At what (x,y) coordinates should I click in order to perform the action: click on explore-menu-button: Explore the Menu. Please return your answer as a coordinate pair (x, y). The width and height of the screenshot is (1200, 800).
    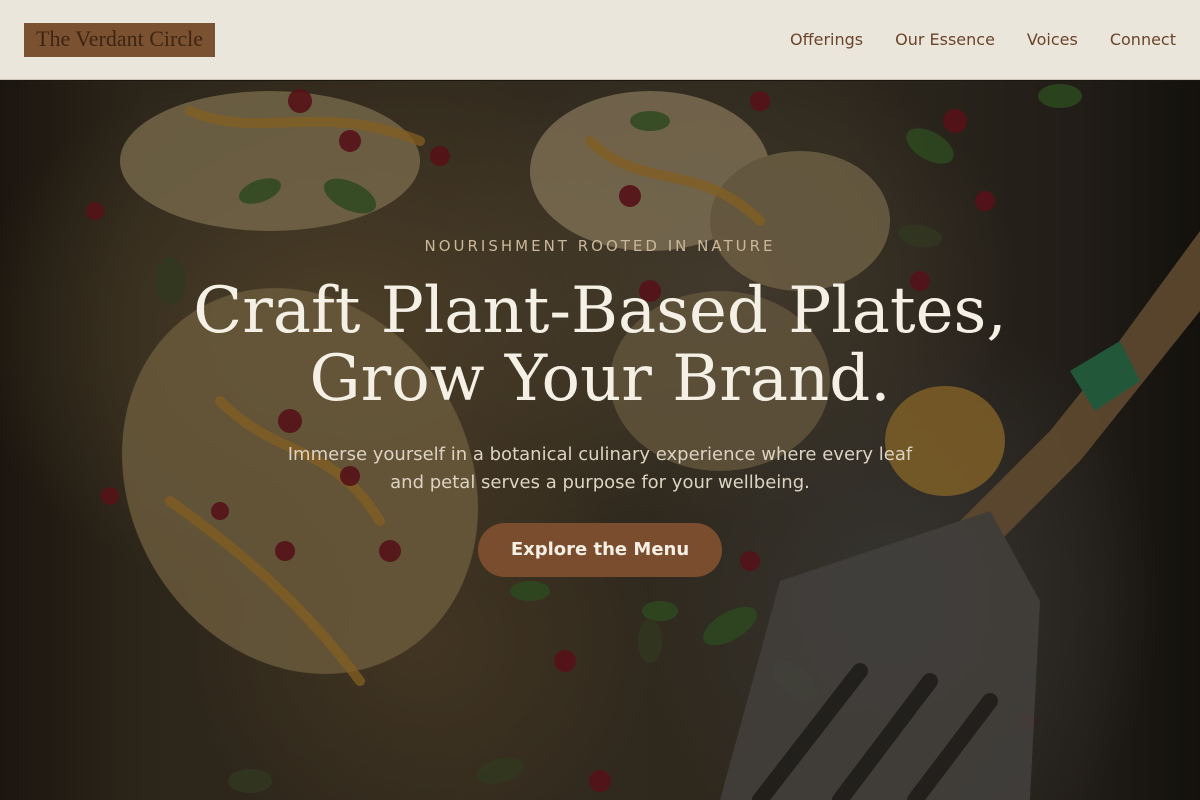
    Looking at the image, I should click on (600, 550).